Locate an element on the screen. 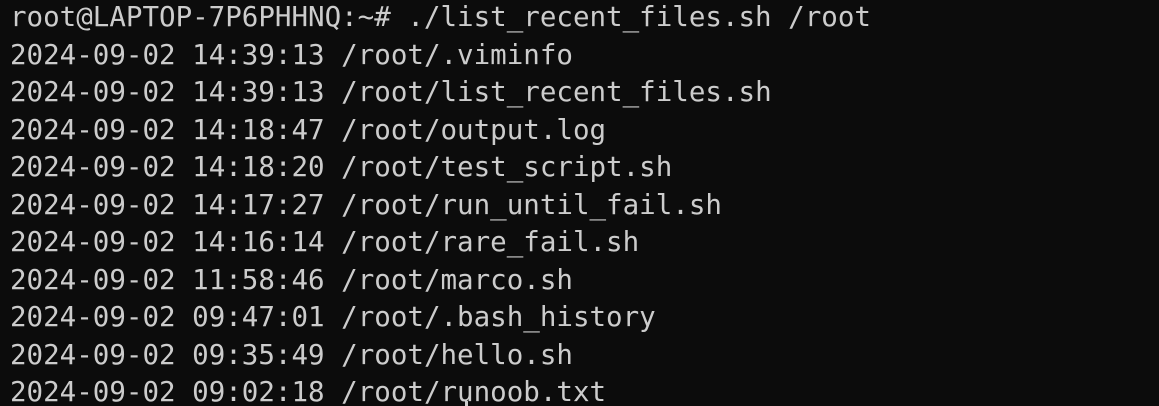  file-time: 11:58:46 is located at coordinates (258, 279).